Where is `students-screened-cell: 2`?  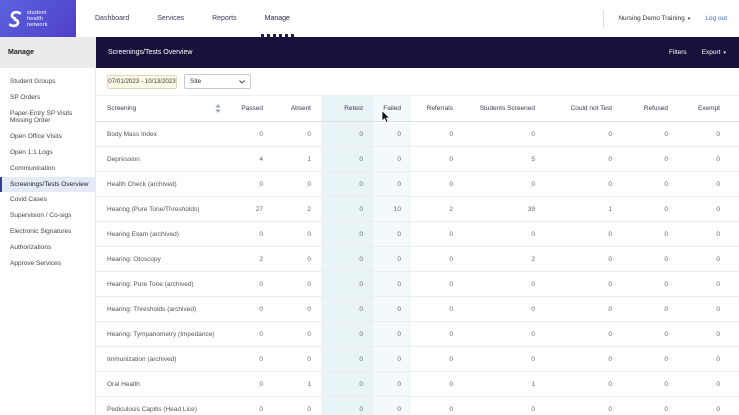 students-screened-cell: 2 is located at coordinates (504, 259).